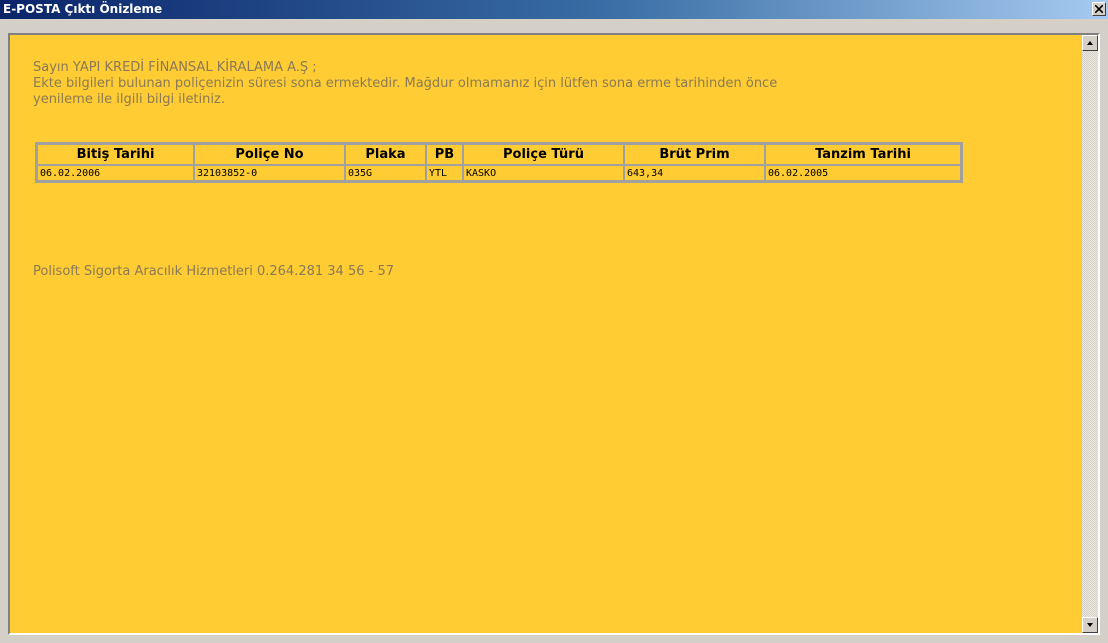  I want to click on cell-policy-type: KASKO, so click(543, 173).